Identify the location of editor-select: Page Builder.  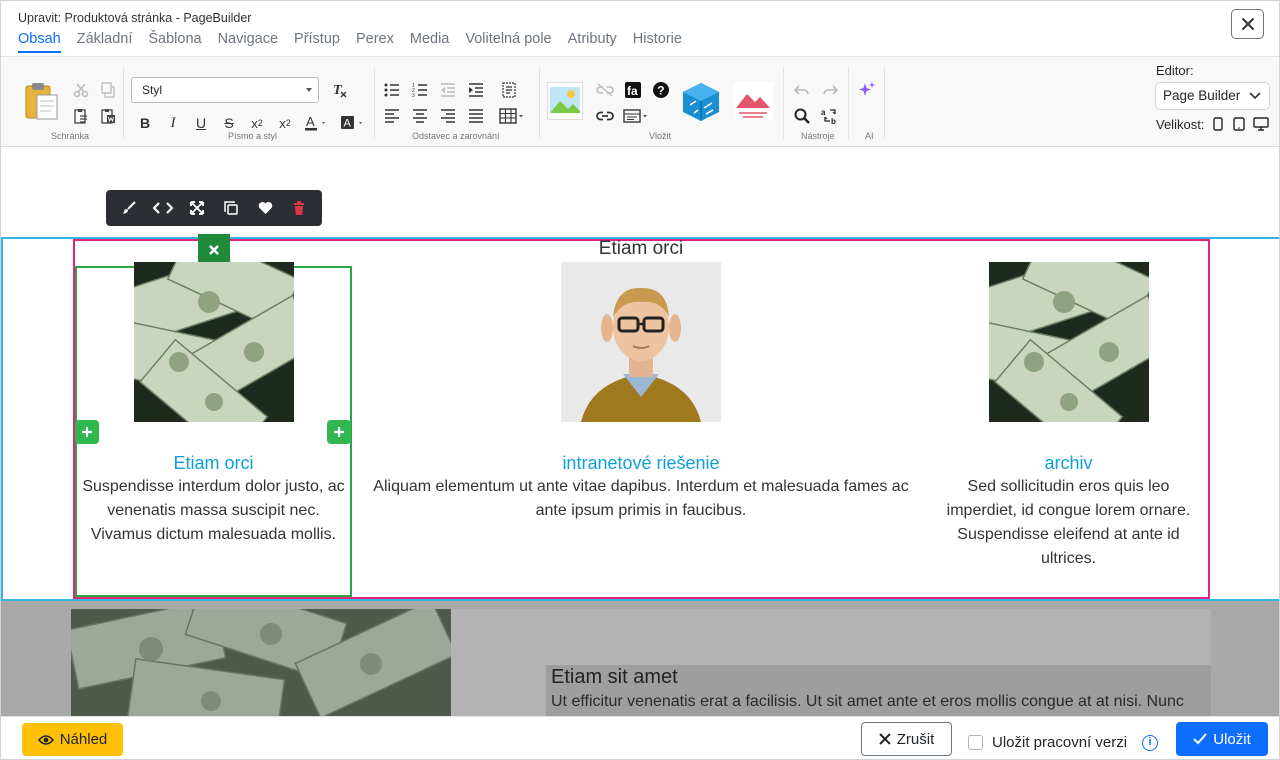
(1212, 96).